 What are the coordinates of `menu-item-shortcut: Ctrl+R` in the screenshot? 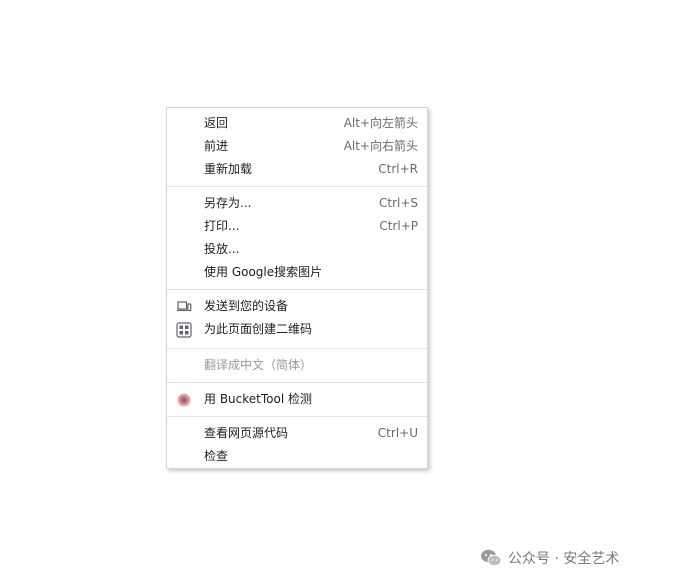 It's located at (398, 169).